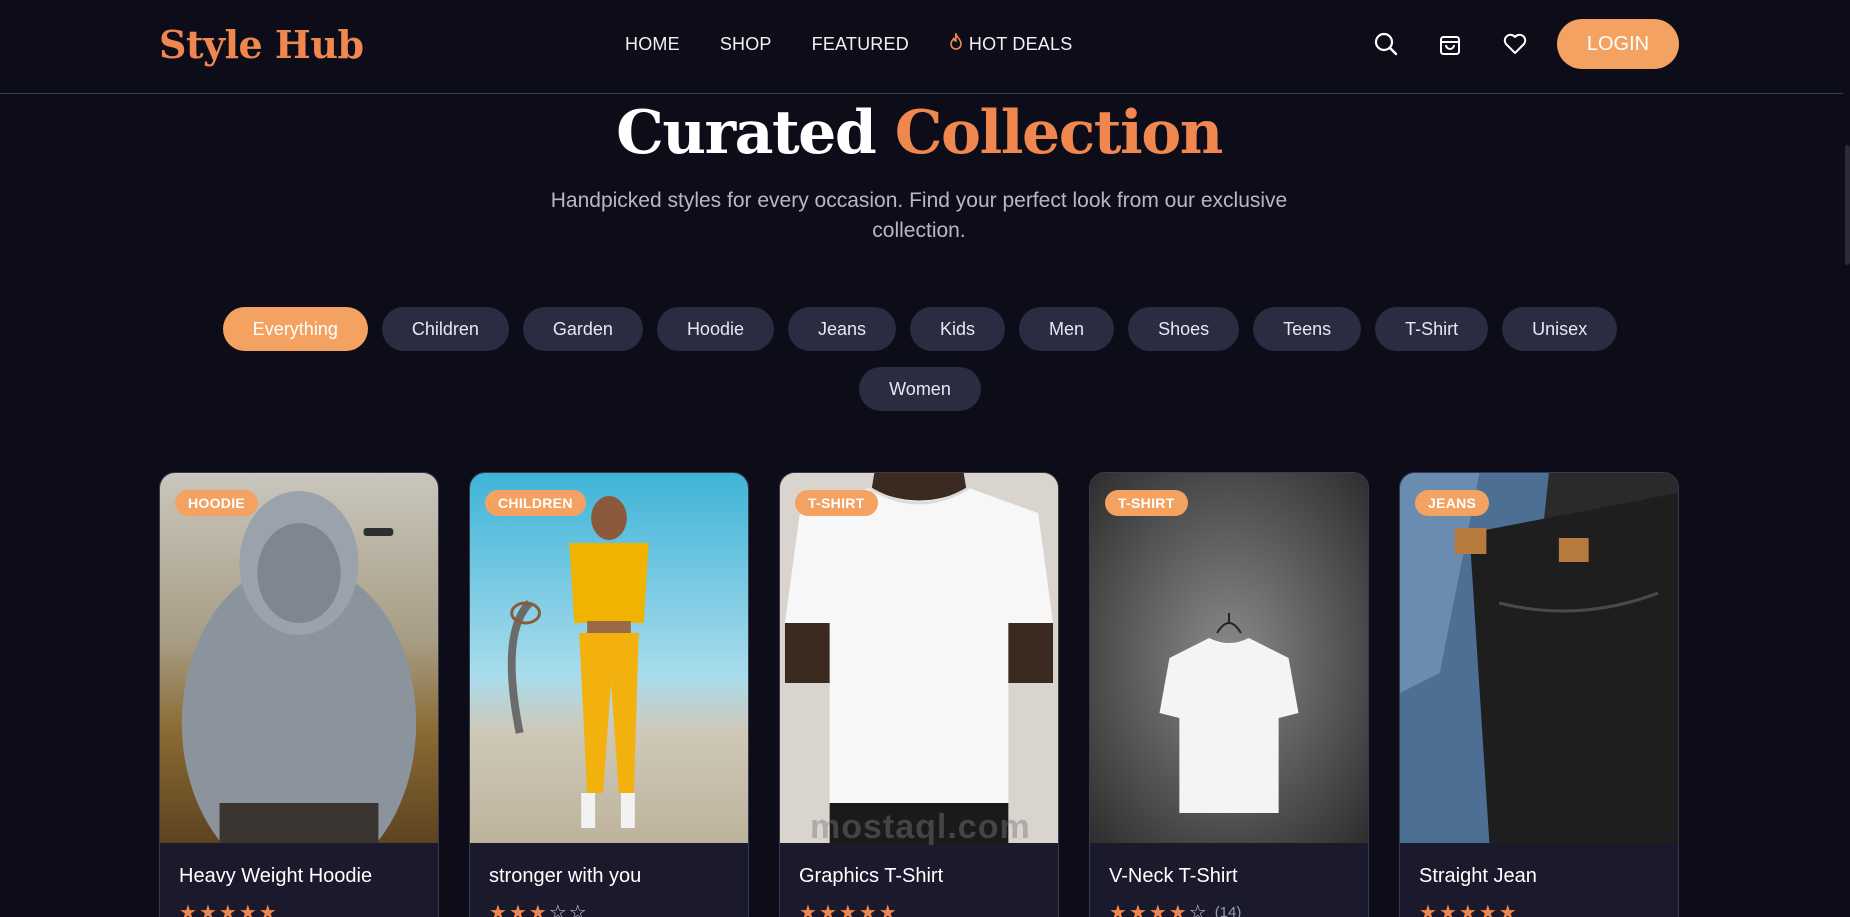  I want to click on product-card: T-SHIRT Graphics T-Shirt ★ ★ ★ ★ ★, so click(919, 694).